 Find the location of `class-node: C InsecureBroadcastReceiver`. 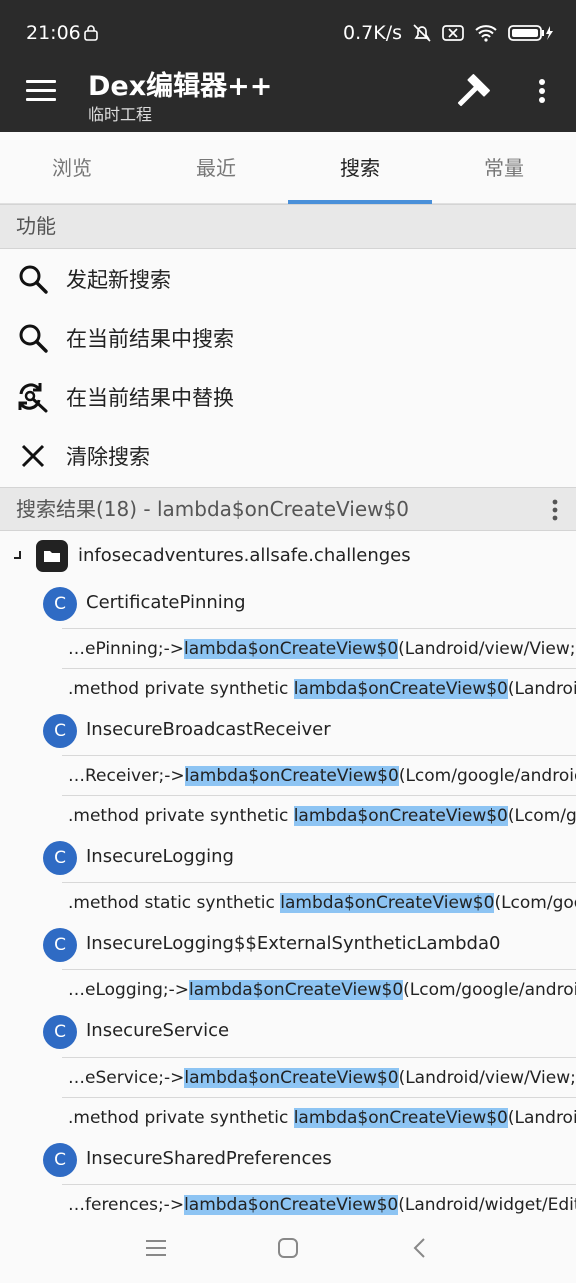

class-node: C InsecureBroadcastReceiver is located at coordinates (288, 733).